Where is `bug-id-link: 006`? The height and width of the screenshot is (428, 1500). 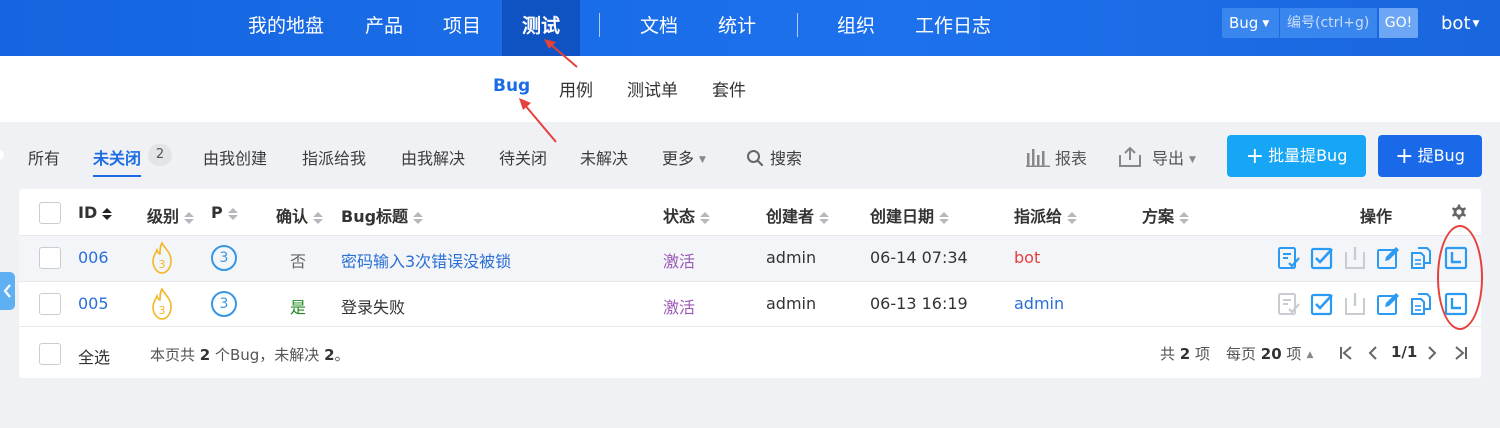
bug-id-link: 006 is located at coordinates (93, 257).